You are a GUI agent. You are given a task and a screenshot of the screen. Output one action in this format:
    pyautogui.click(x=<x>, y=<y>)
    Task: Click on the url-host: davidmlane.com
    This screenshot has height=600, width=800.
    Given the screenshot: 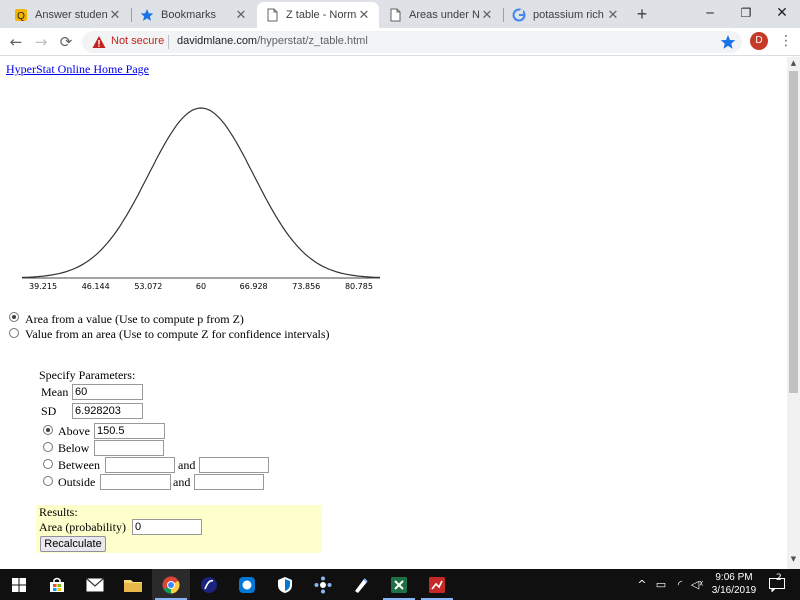 What is the action you would take?
    pyautogui.click(x=217, y=41)
    